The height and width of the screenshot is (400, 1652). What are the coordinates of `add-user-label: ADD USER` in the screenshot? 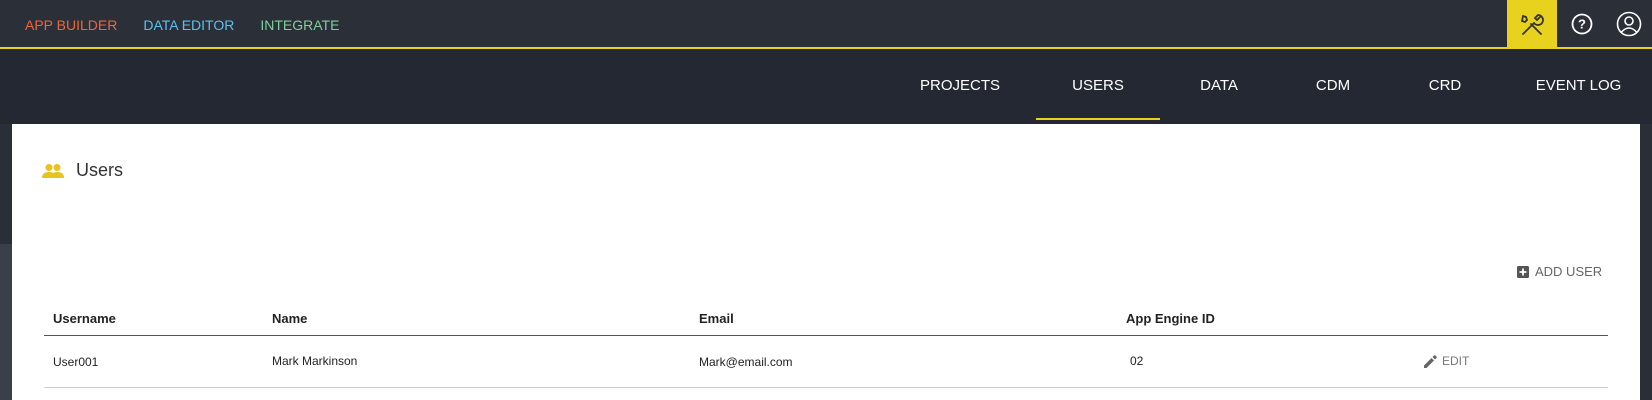 It's located at (1569, 271).